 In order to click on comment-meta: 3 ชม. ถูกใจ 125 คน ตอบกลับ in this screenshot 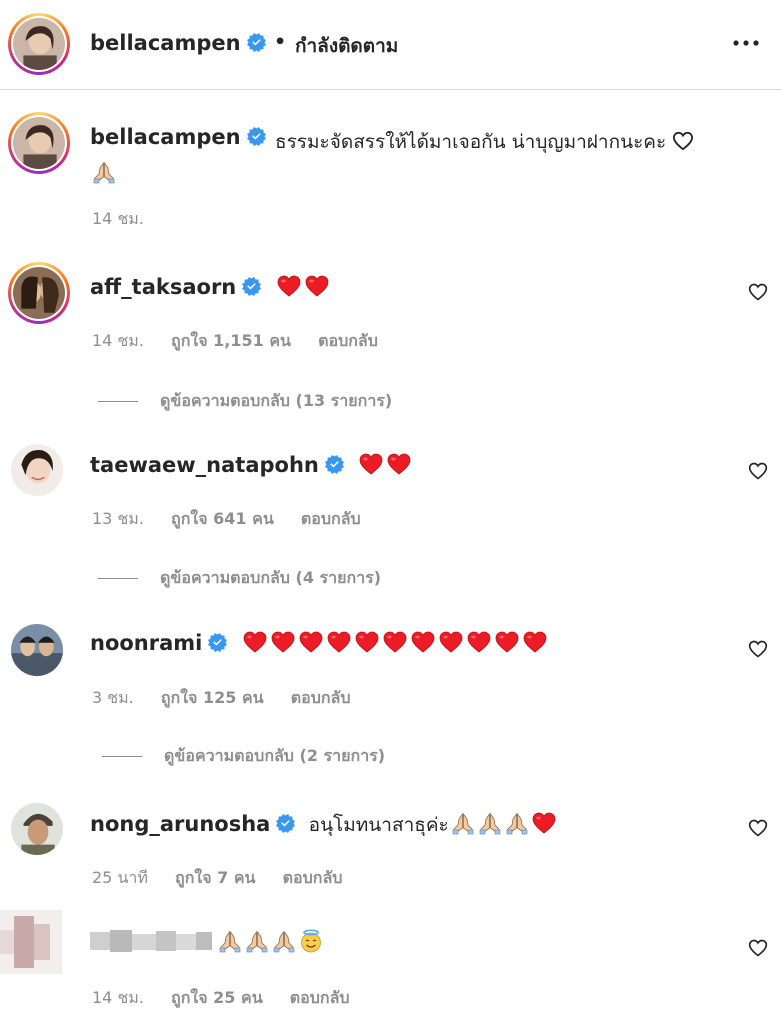, I will do `click(232, 698)`.